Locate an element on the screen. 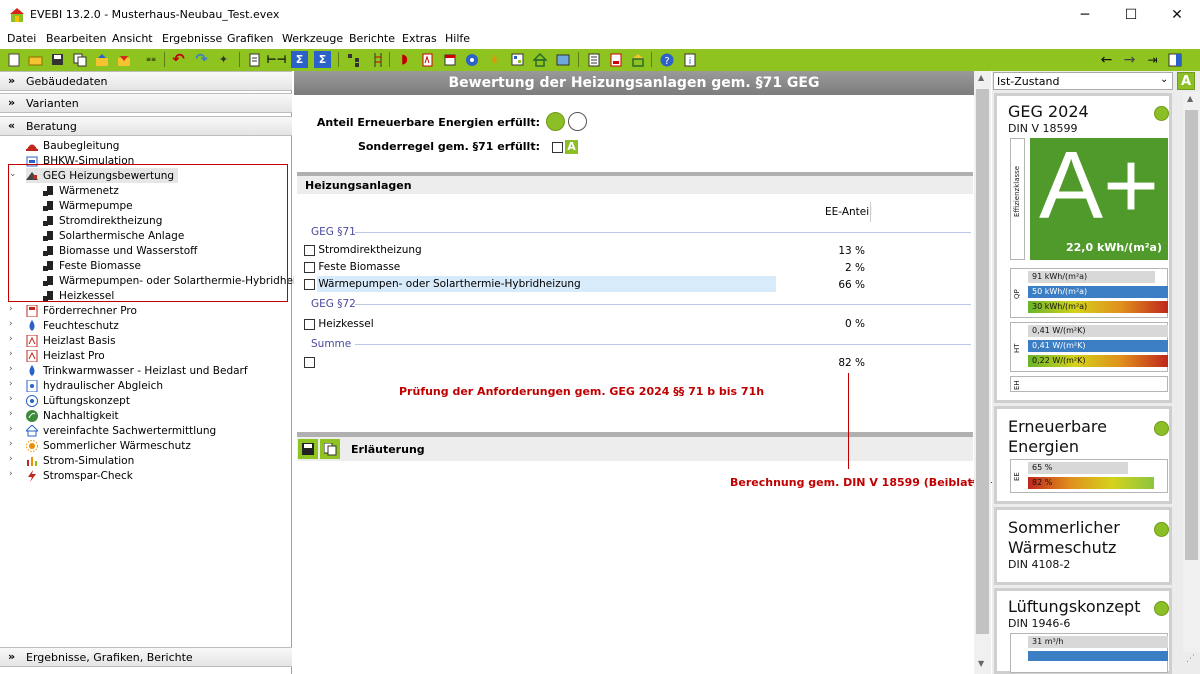 Image resolution: width=1200 pixels, height=674 pixels. menu-bearbeiten: Bearbeiten is located at coordinates (76, 38).